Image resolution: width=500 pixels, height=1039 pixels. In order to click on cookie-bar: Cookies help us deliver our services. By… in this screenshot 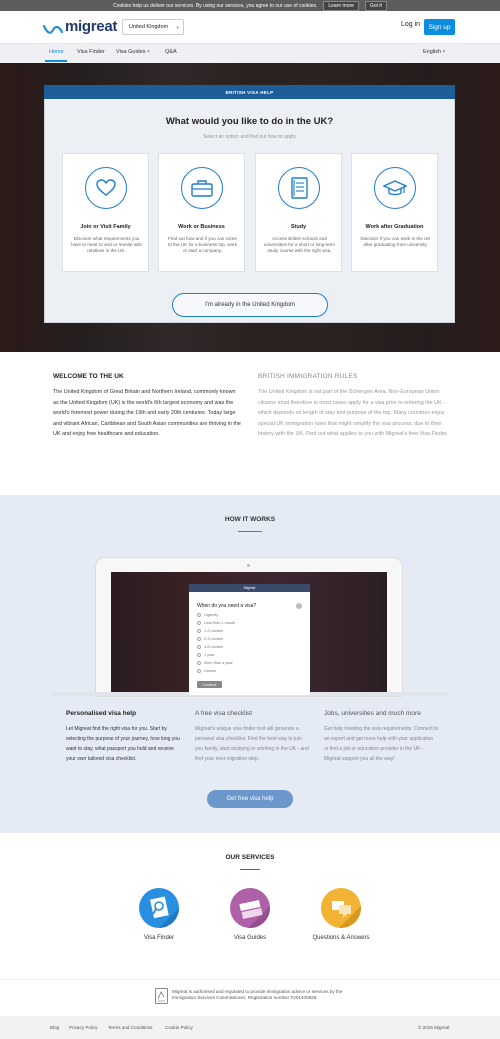, I will do `click(250, 5)`.